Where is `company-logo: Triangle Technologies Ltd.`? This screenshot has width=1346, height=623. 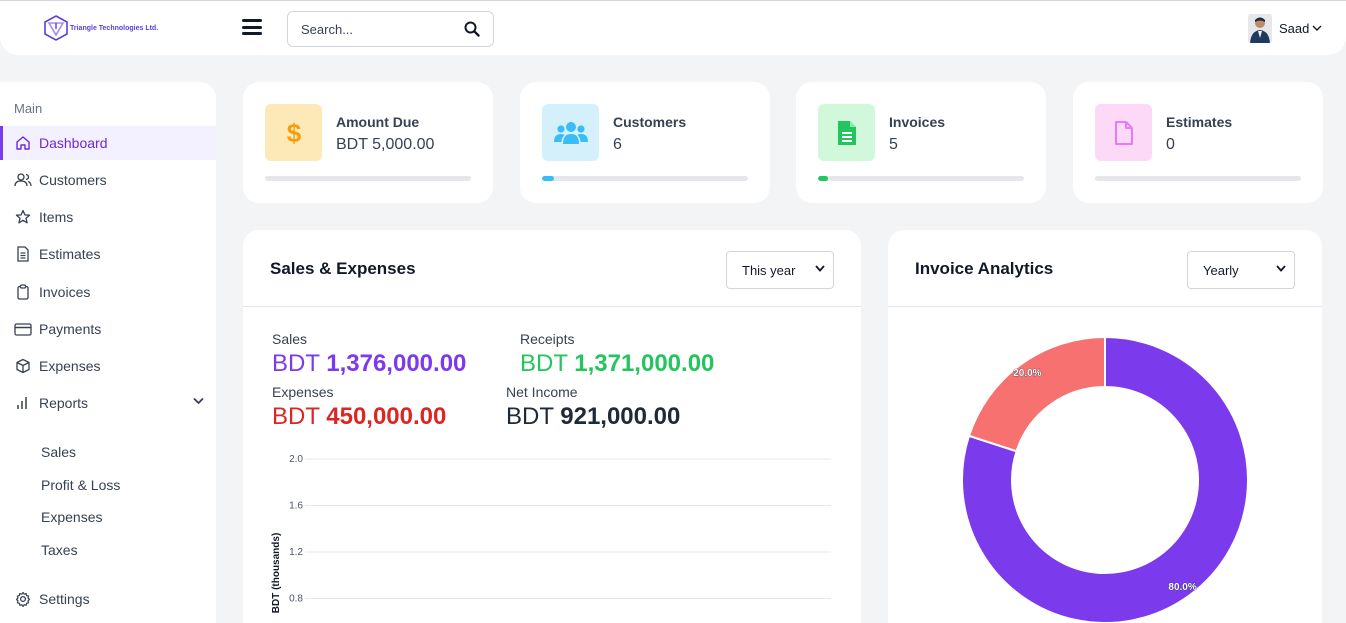 company-logo: Triangle Technologies Ltd. is located at coordinates (101, 28).